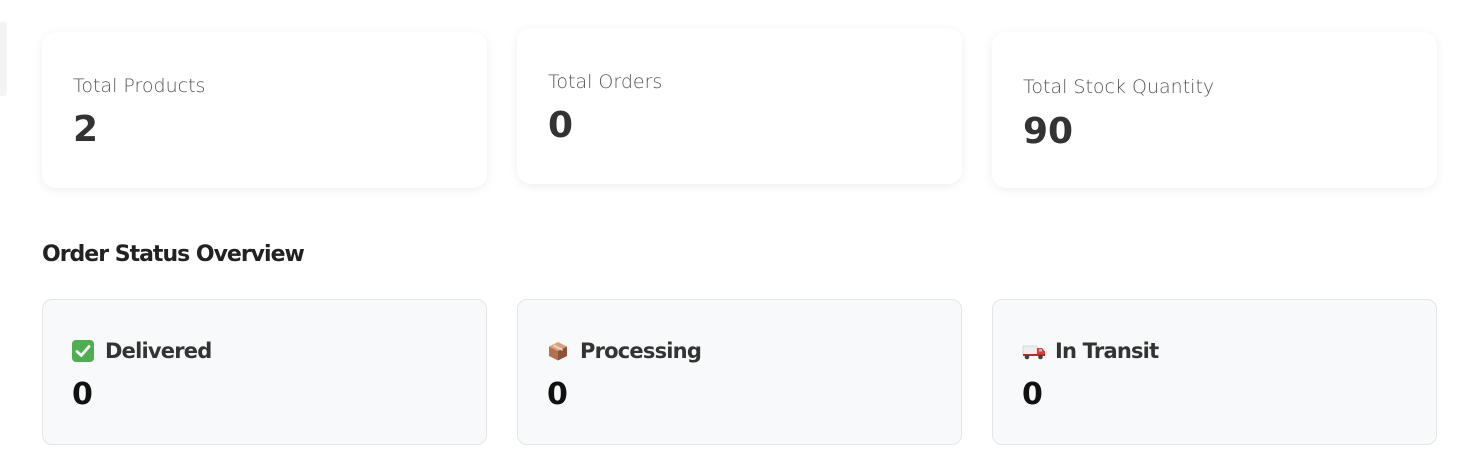  I want to click on in-transit-header: In Transit, so click(1090, 351).